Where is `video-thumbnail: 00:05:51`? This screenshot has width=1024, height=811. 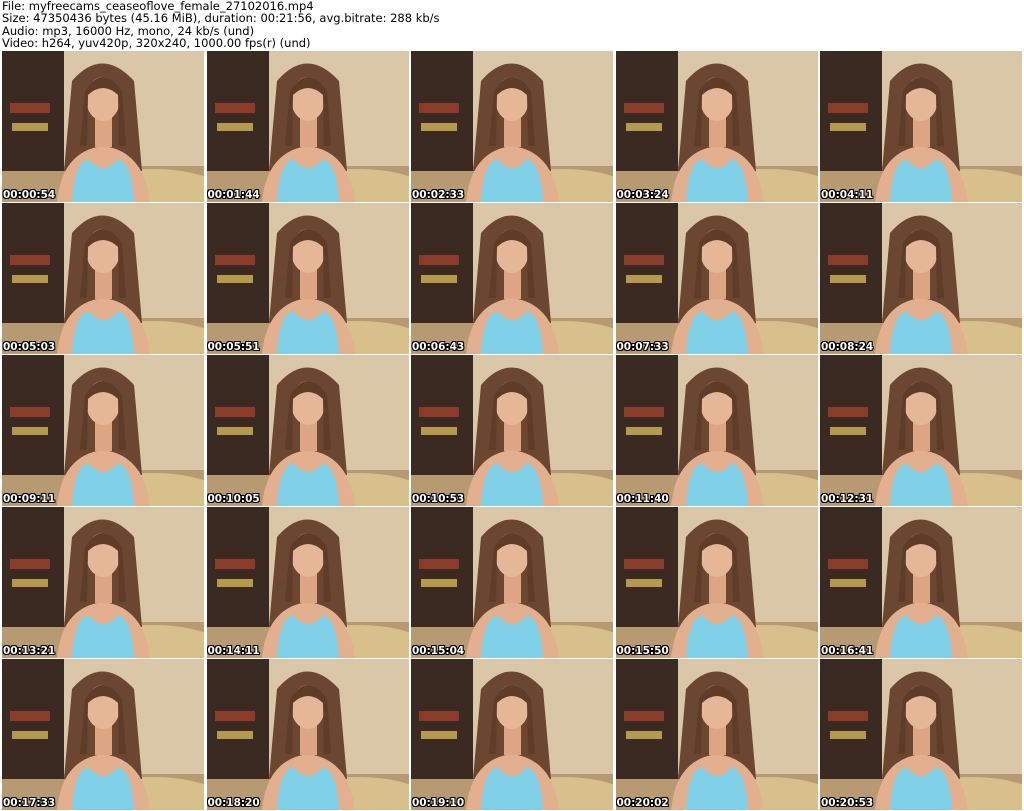
video-thumbnail: 00:05:51 is located at coordinates (307, 278).